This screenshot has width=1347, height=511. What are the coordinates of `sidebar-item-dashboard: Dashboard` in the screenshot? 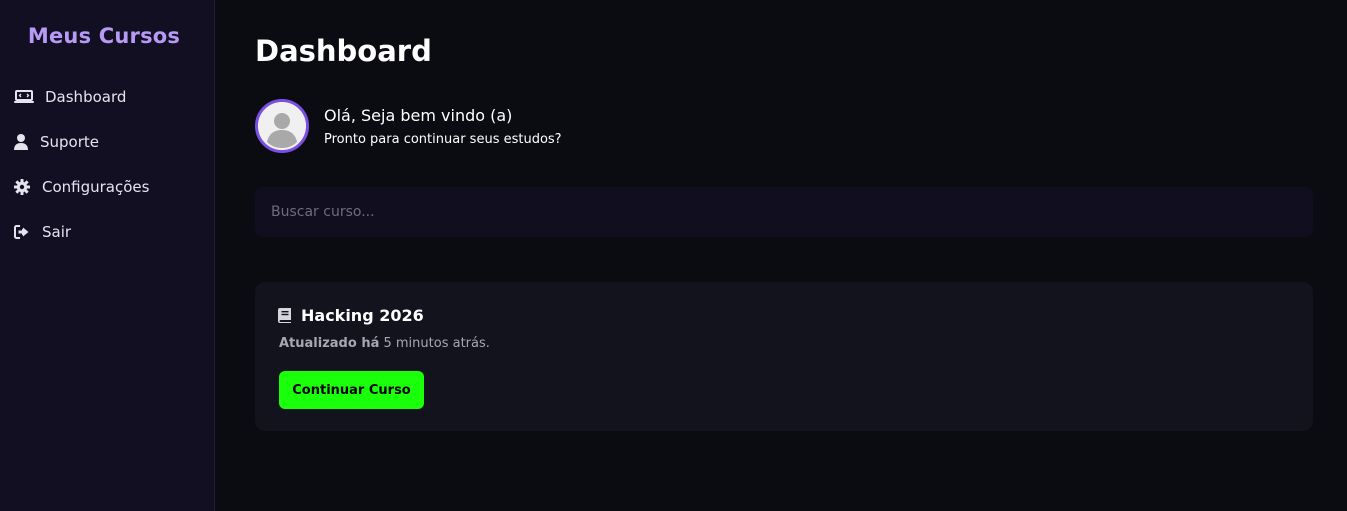 It's located at (107, 97).